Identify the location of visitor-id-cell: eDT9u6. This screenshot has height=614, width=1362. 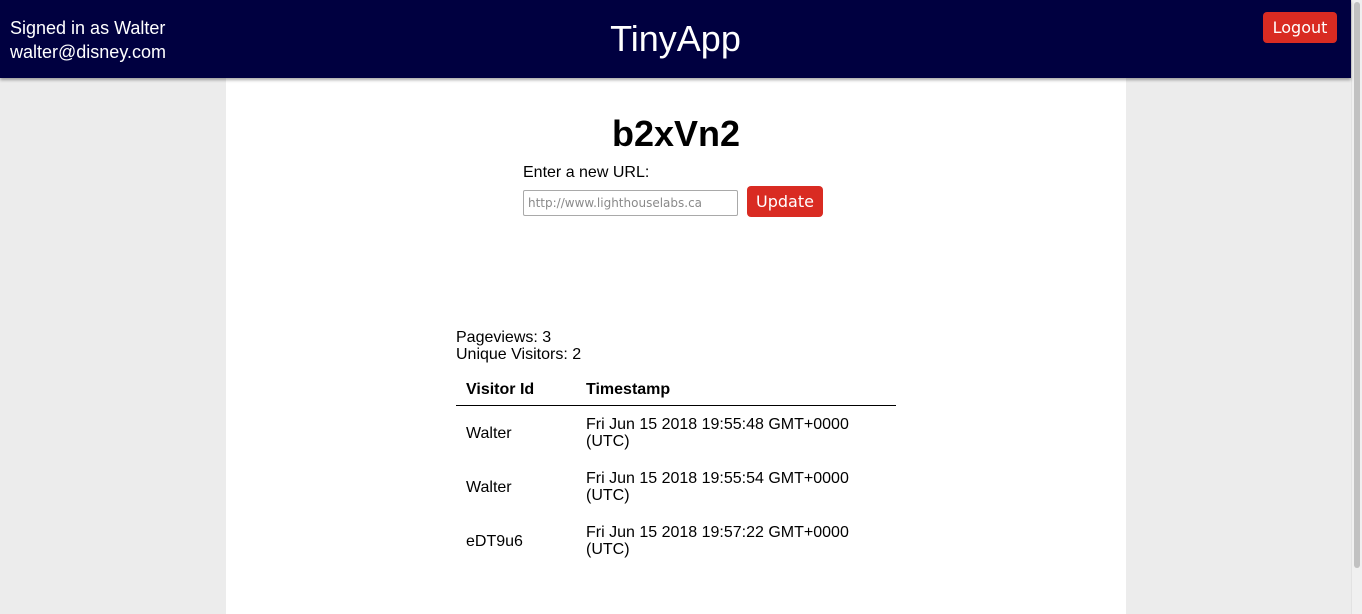
(494, 541).